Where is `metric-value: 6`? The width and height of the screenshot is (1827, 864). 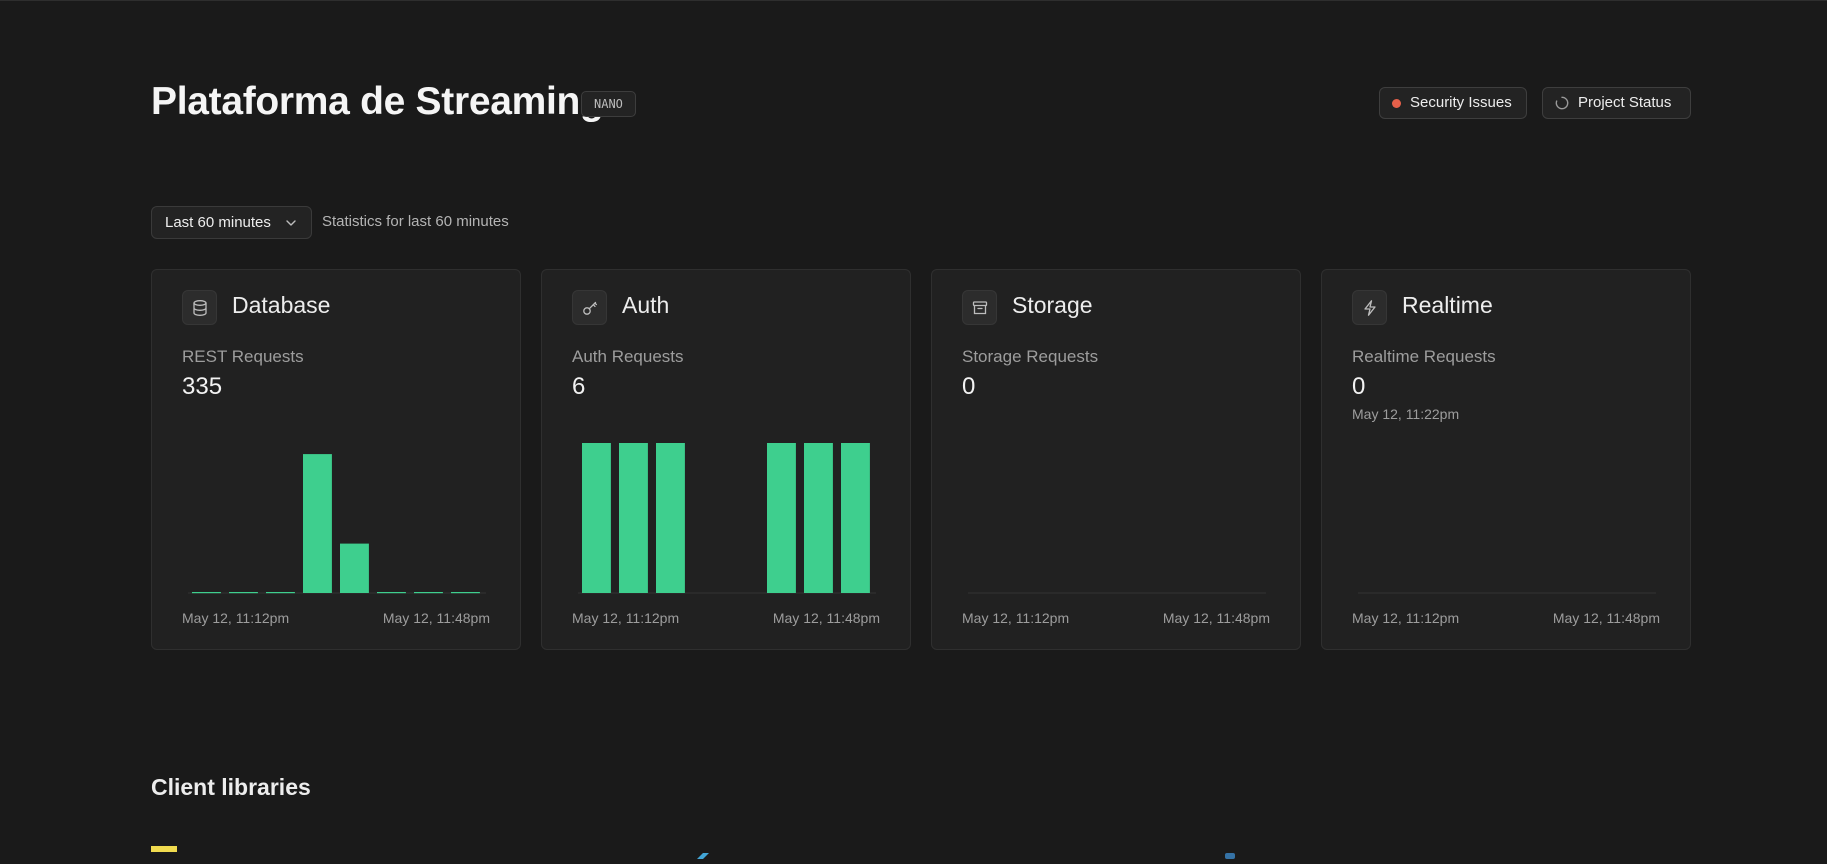
metric-value: 6 is located at coordinates (579, 386).